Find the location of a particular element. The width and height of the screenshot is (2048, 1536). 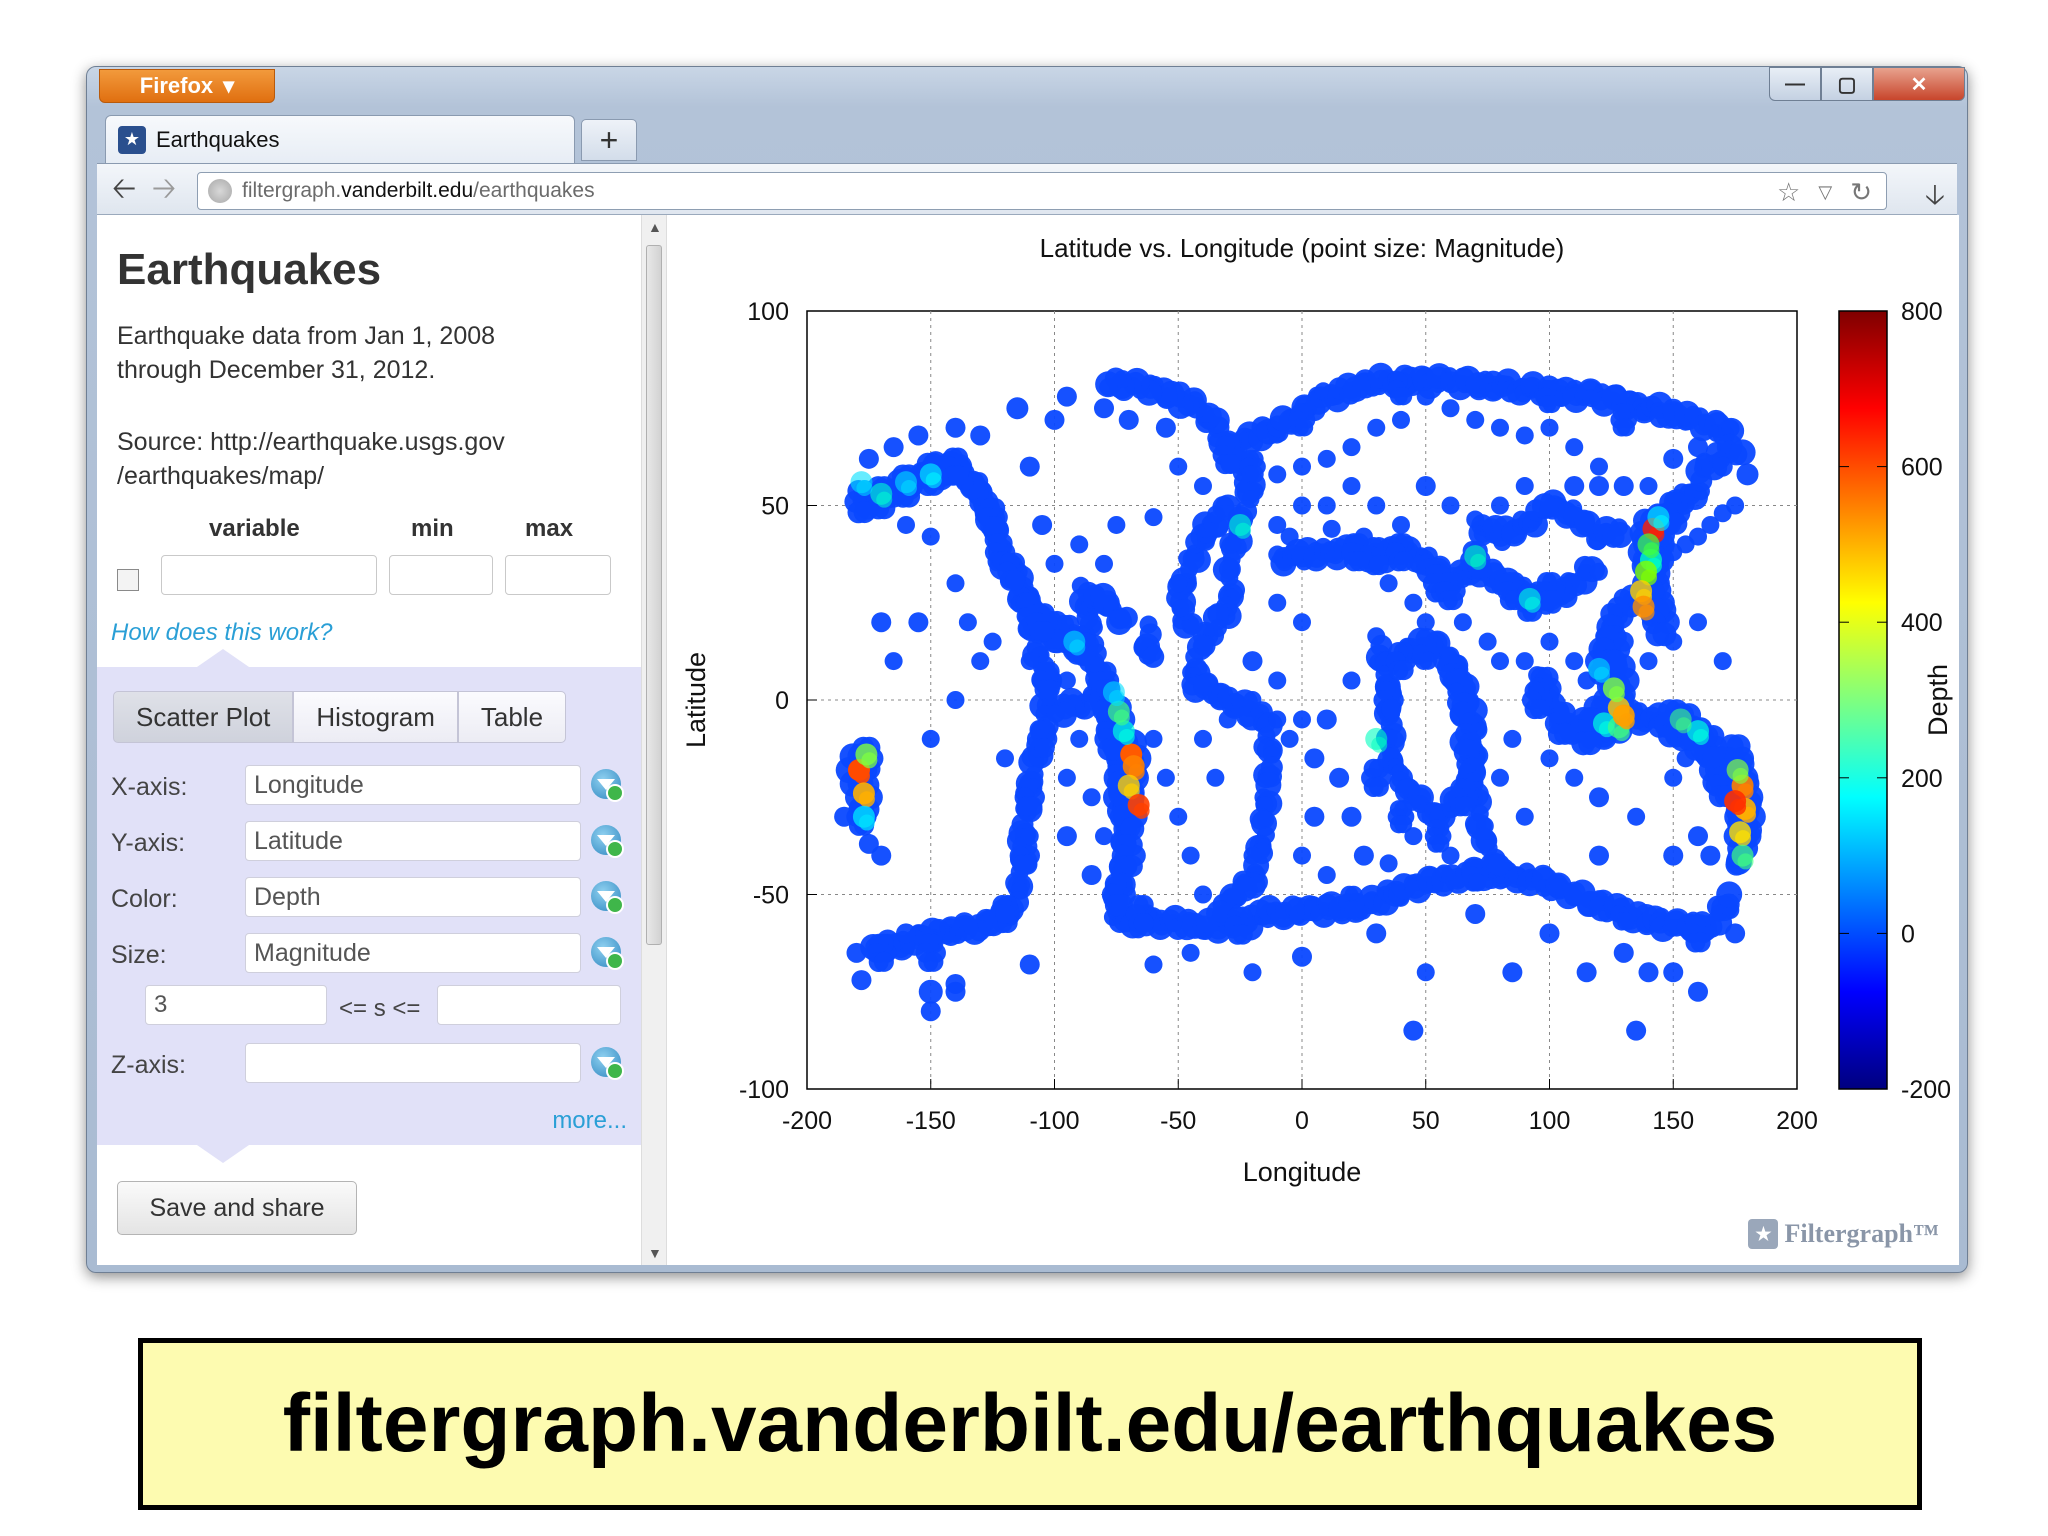

reload-icon: ↻ is located at coordinates (1861, 192).